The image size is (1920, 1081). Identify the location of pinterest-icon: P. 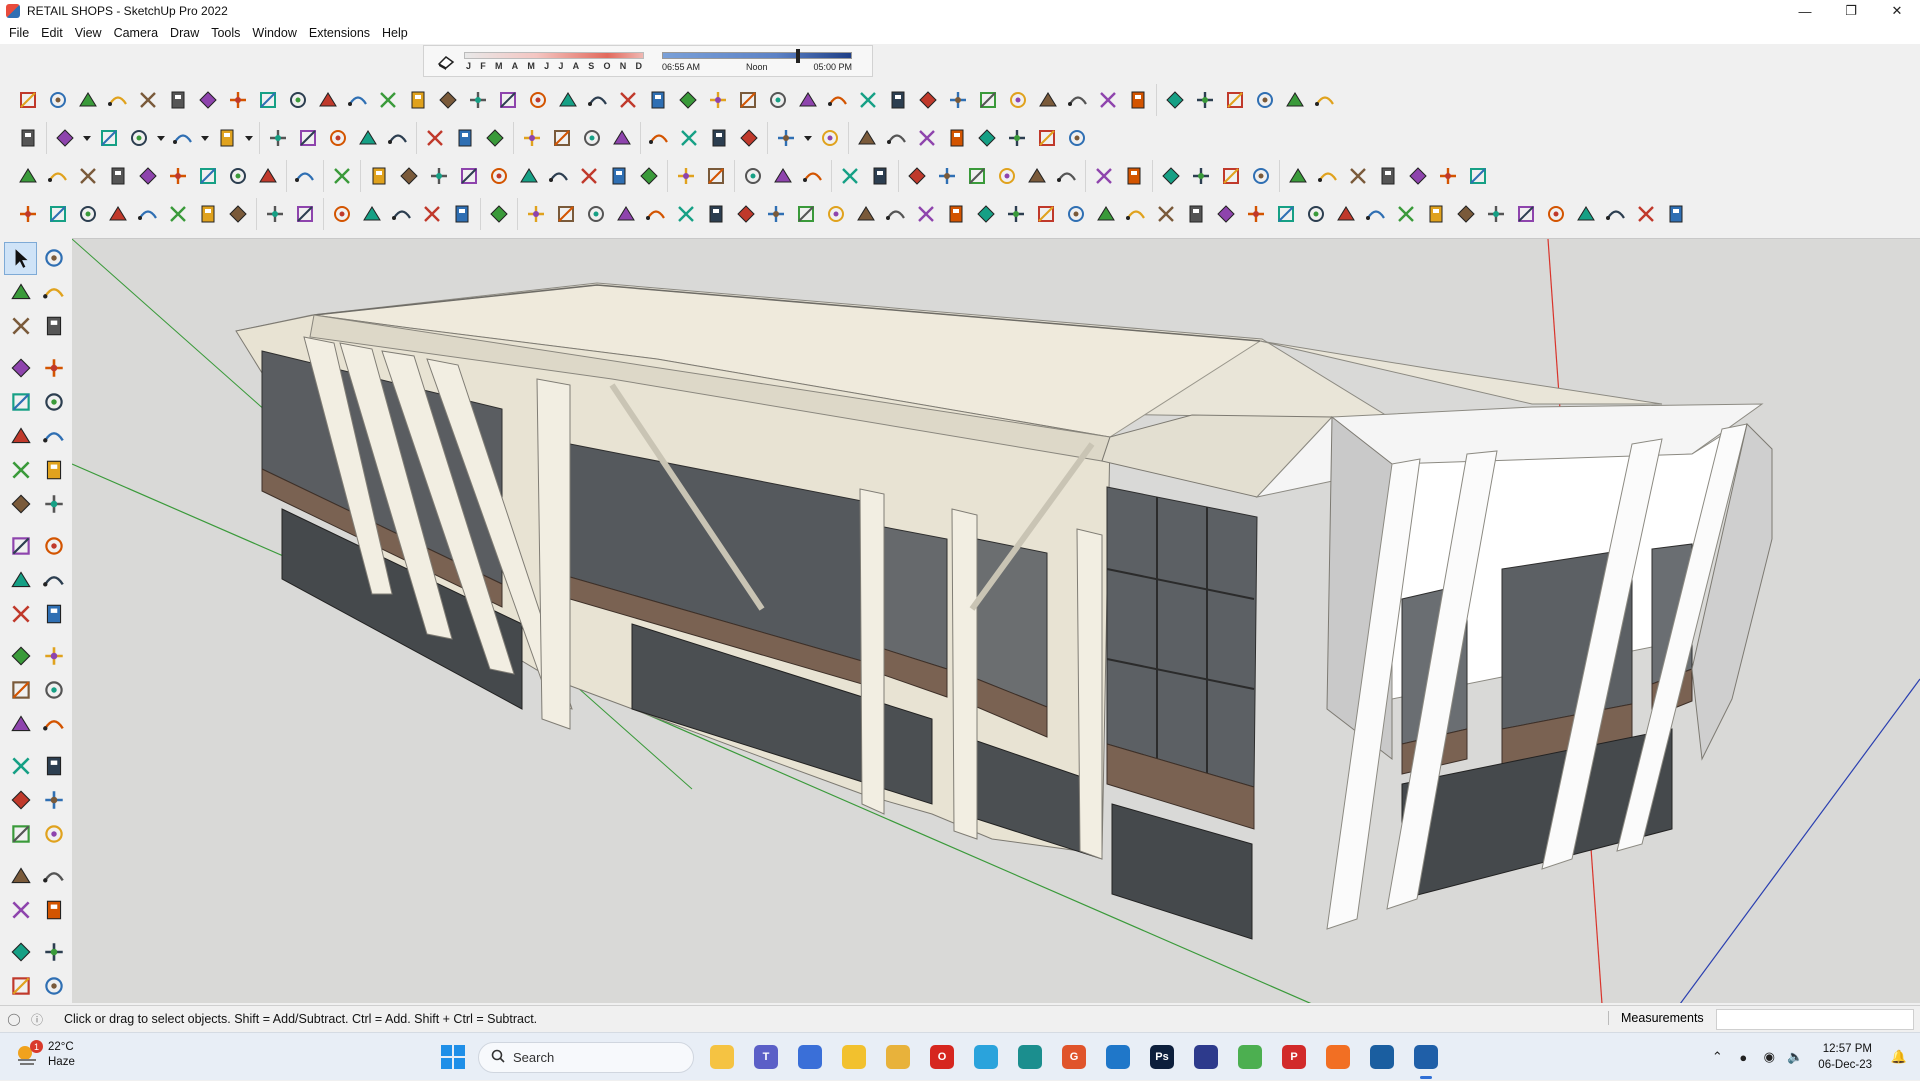
(1294, 1057).